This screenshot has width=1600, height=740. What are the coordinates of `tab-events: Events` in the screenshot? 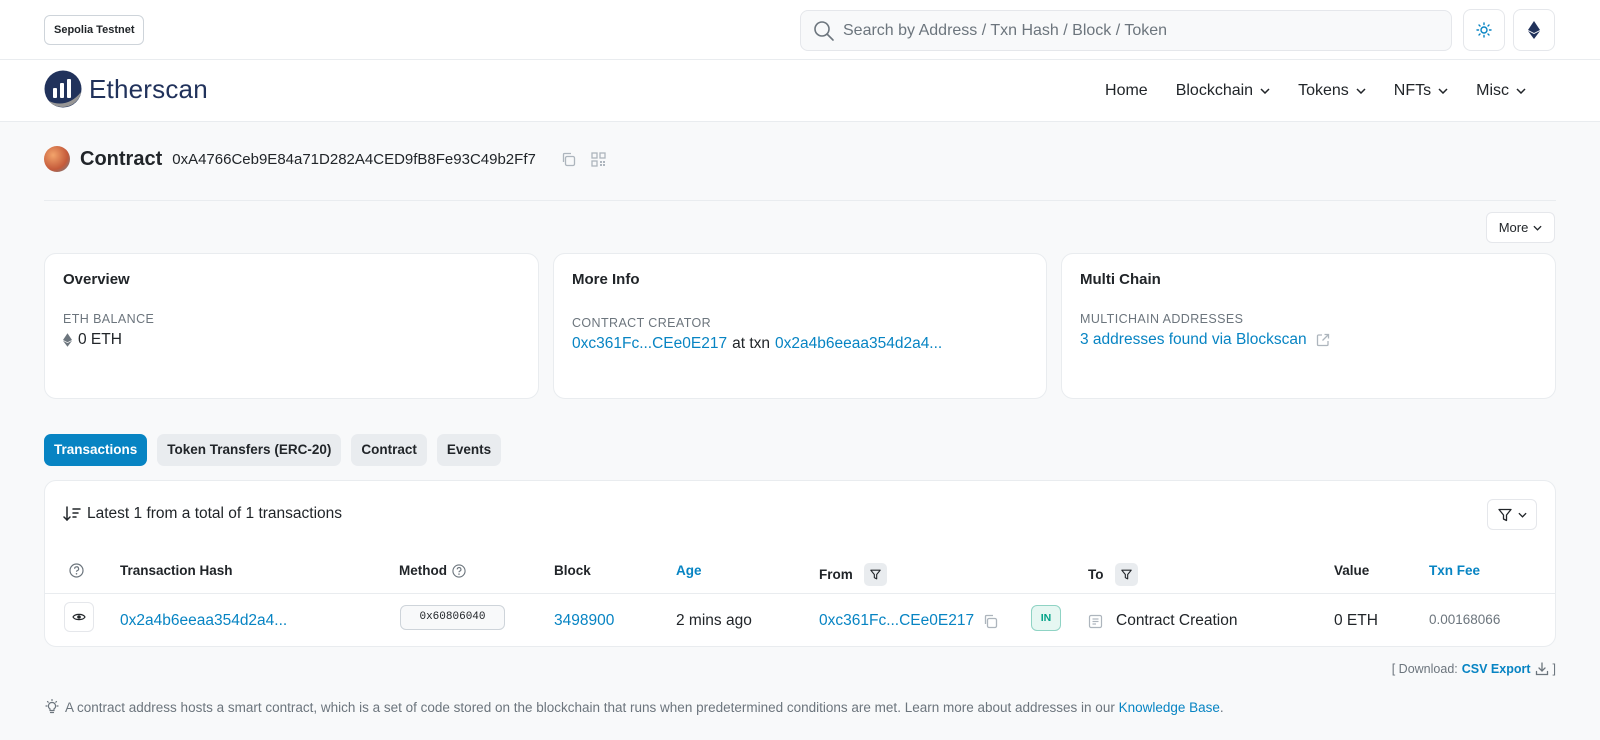 It's located at (469, 450).